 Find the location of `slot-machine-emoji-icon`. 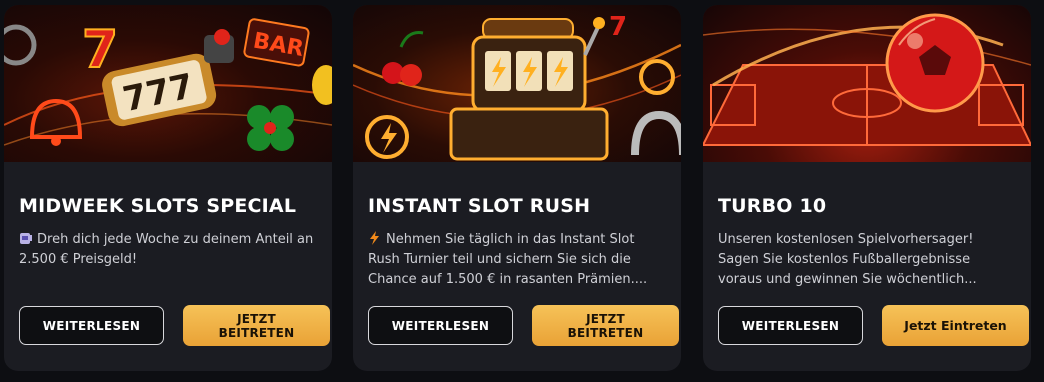

slot-machine-emoji-icon is located at coordinates (26, 238).